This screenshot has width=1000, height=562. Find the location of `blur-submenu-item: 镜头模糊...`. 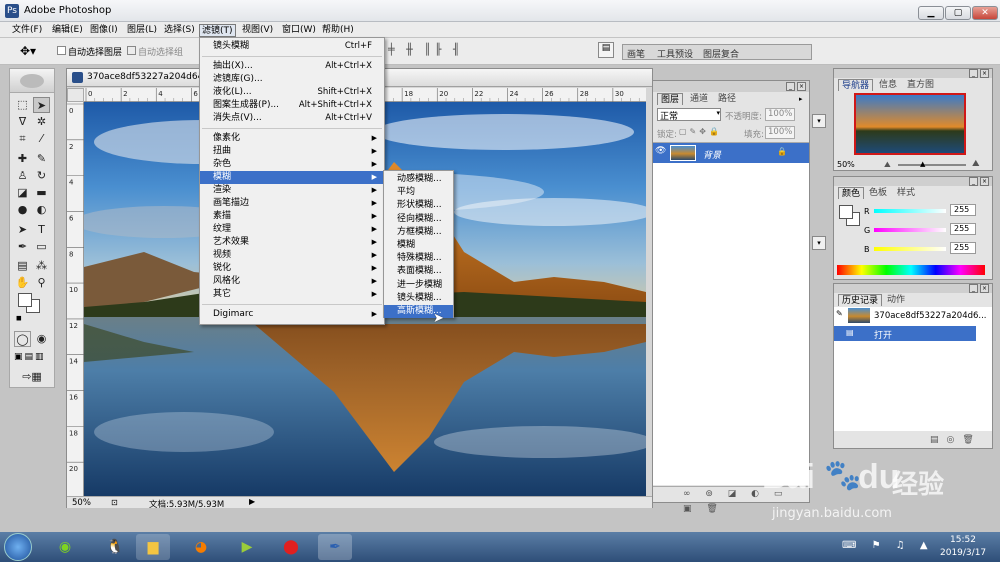

blur-submenu-item: 镜头模糊... is located at coordinates (418, 298).